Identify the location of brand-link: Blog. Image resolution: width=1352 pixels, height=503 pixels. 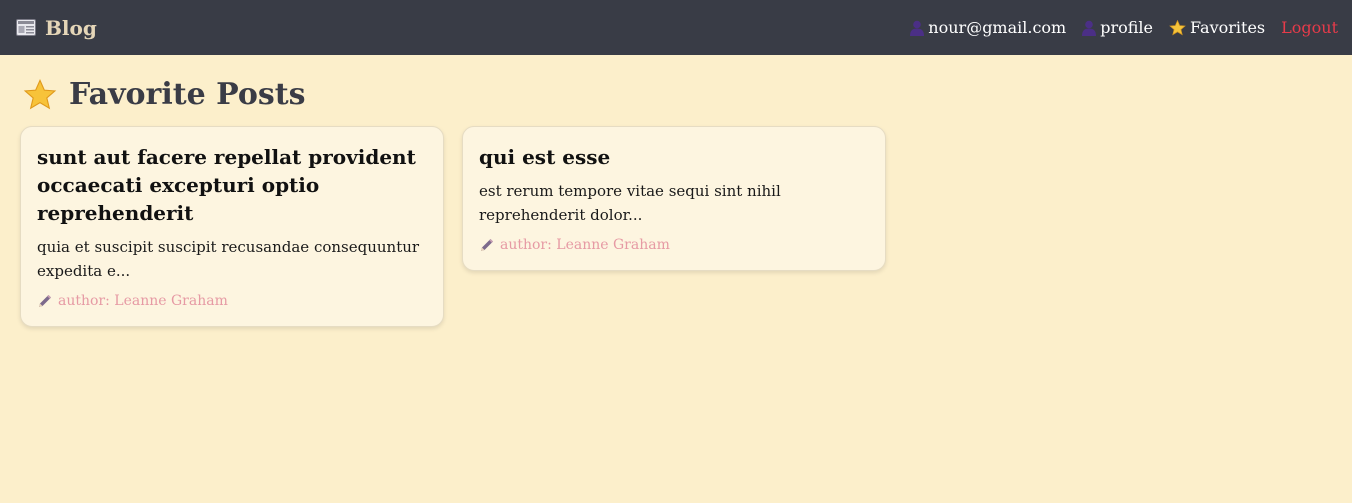
(56, 28).